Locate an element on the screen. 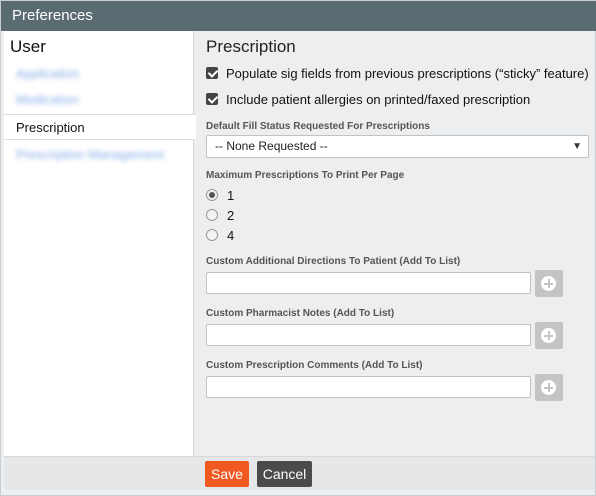 This screenshot has height=496, width=596. add-directions-button is located at coordinates (549, 283).